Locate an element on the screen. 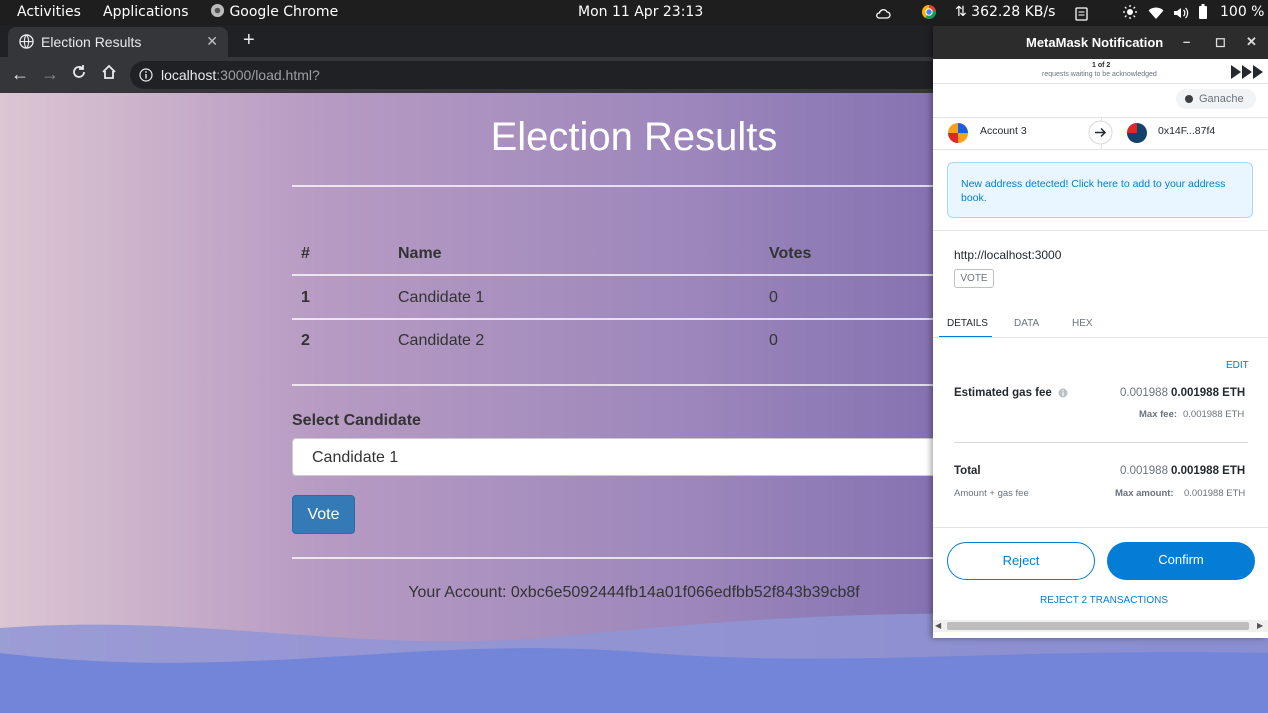  reload-icon is located at coordinates (79, 71).